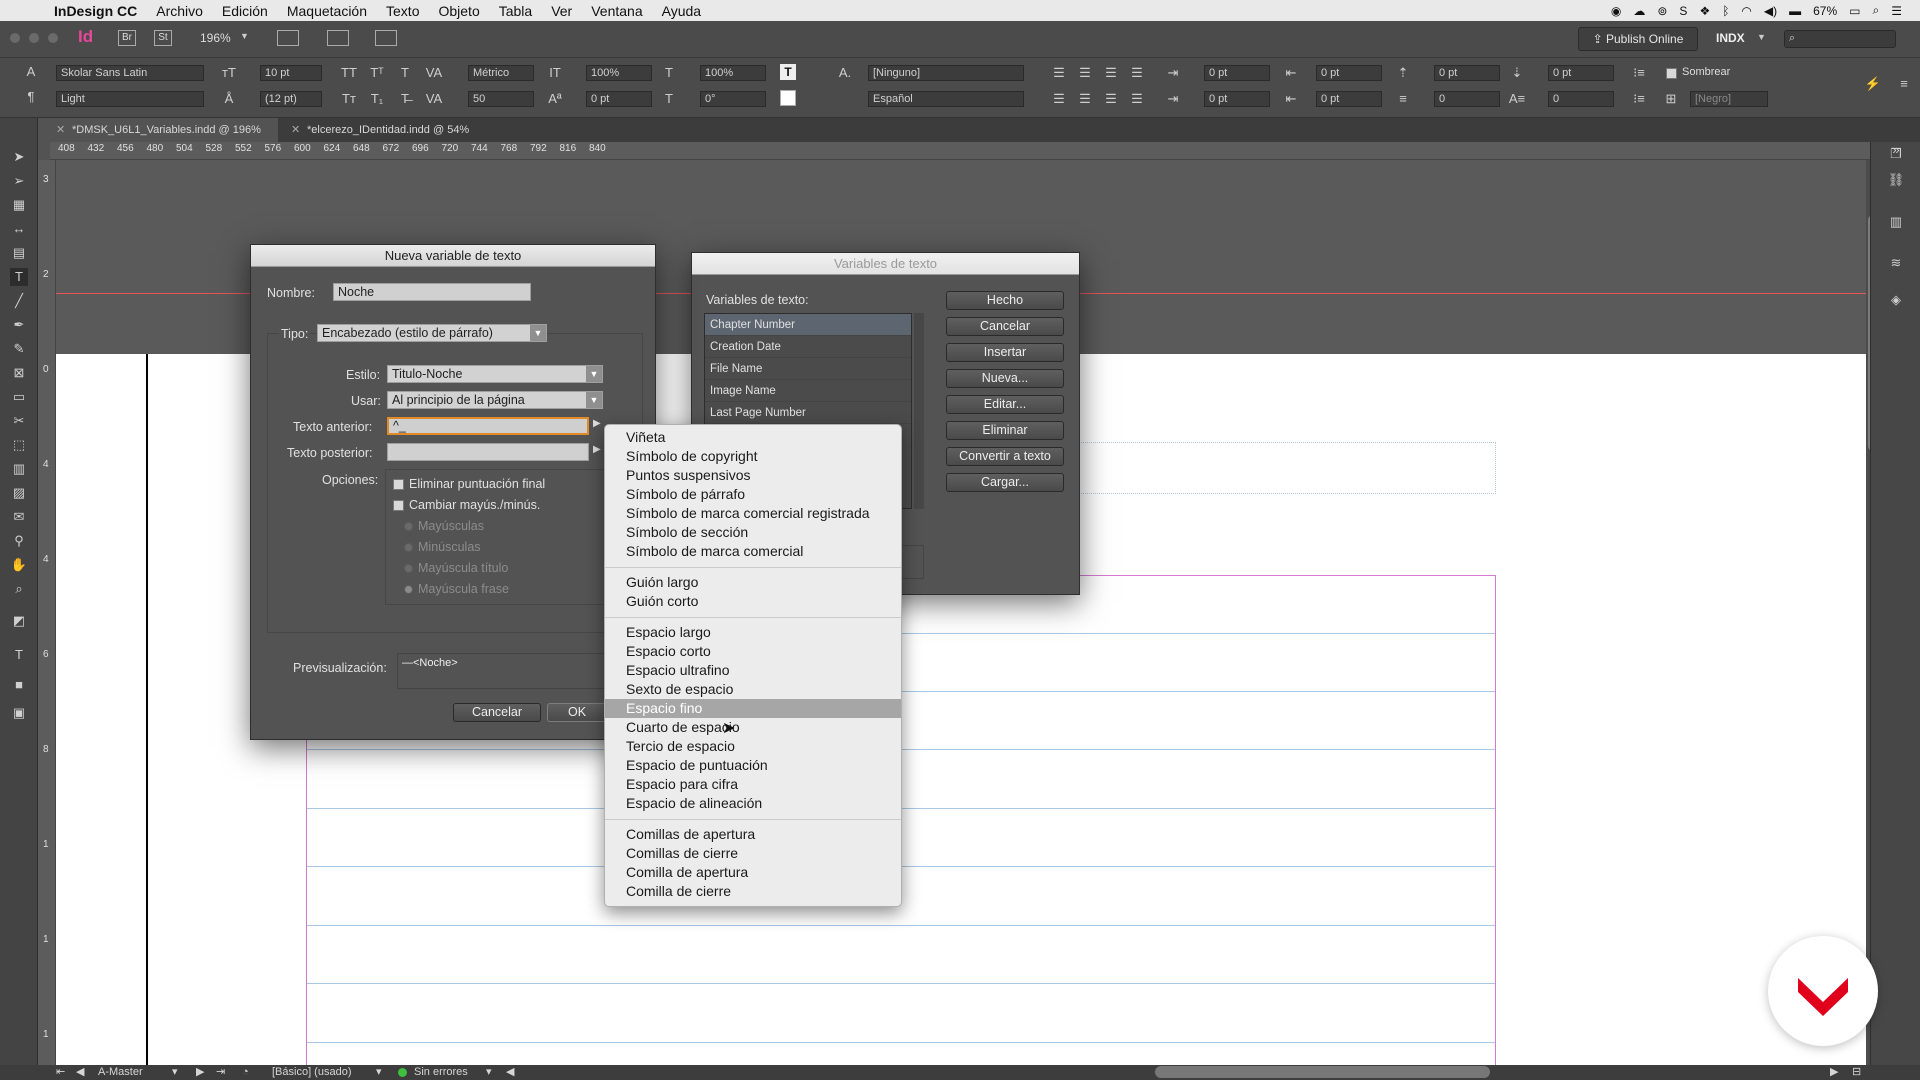 The width and height of the screenshot is (1920, 1080). Describe the element at coordinates (441, 1072) in the screenshot. I see `preflight-errors: Sin errores` at that location.